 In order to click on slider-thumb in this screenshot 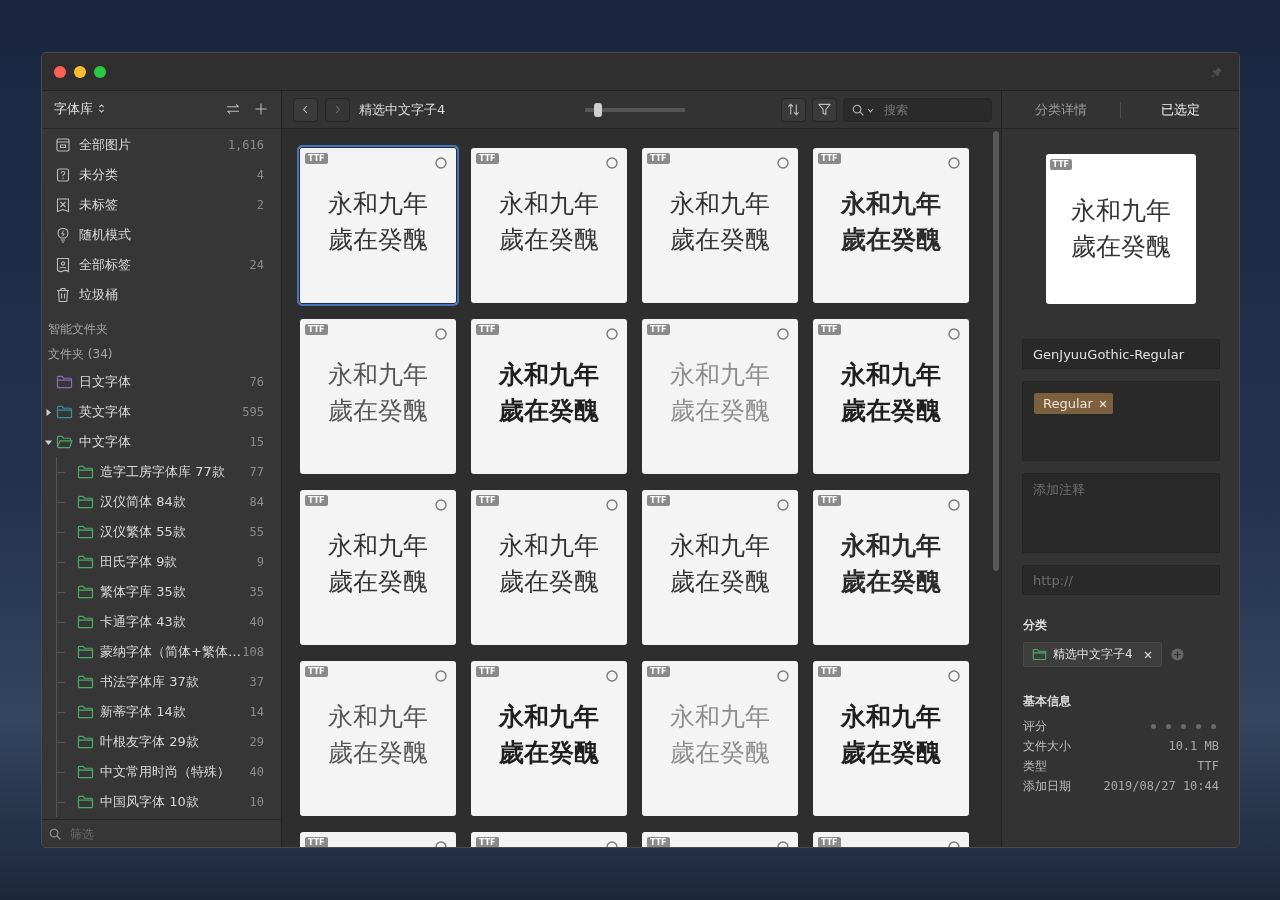, I will do `click(597, 109)`.